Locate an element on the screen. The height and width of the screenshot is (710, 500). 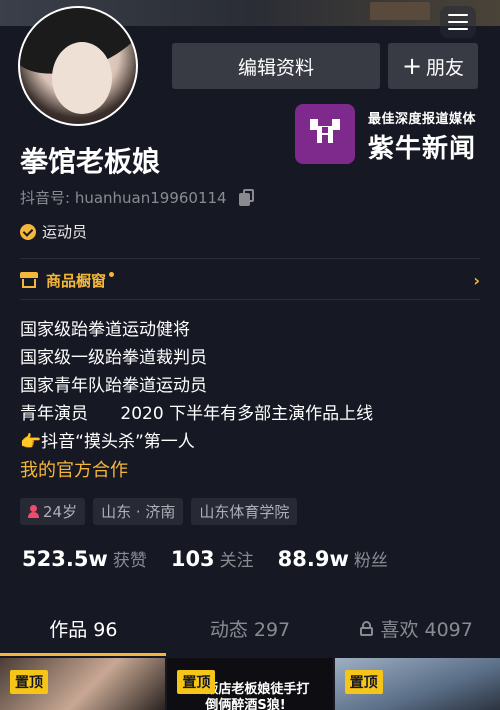
shop-window-label: 商品橱窗 is located at coordinates (76, 280).